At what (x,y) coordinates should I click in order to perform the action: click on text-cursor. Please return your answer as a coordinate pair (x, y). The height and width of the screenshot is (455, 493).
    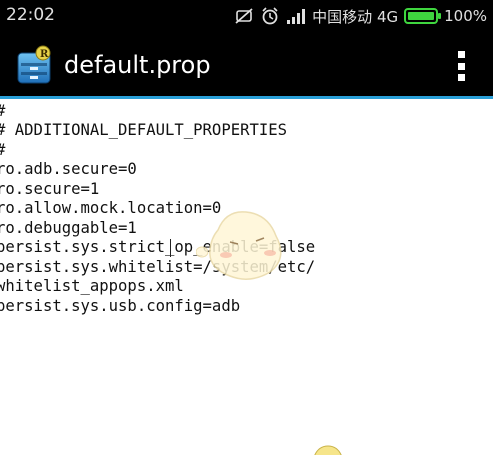
    Looking at the image, I should click on (170, 248).